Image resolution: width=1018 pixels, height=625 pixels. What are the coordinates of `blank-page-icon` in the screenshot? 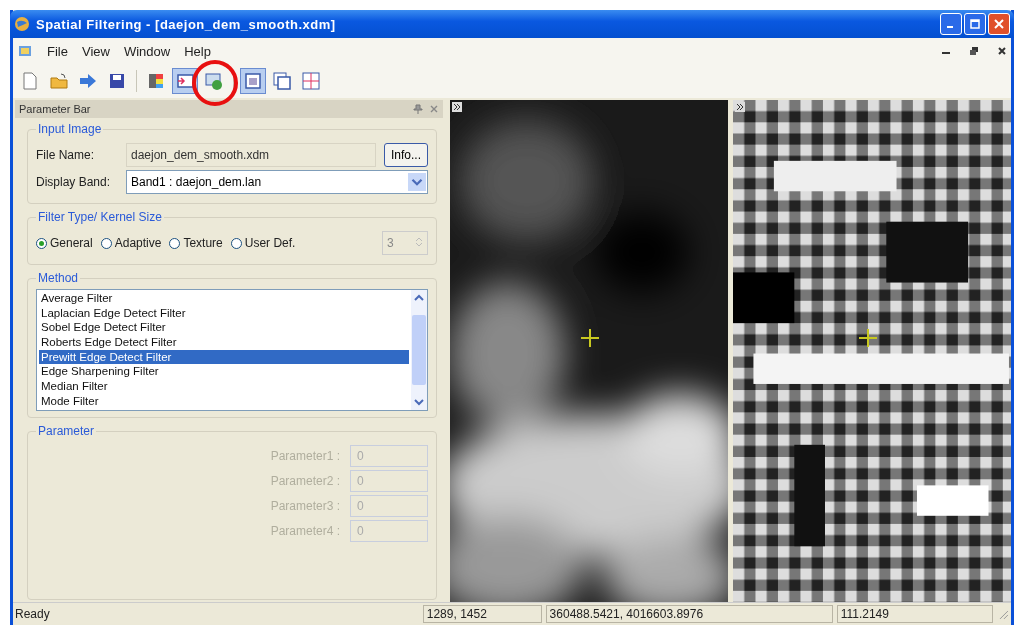 It's located at (30, 81).